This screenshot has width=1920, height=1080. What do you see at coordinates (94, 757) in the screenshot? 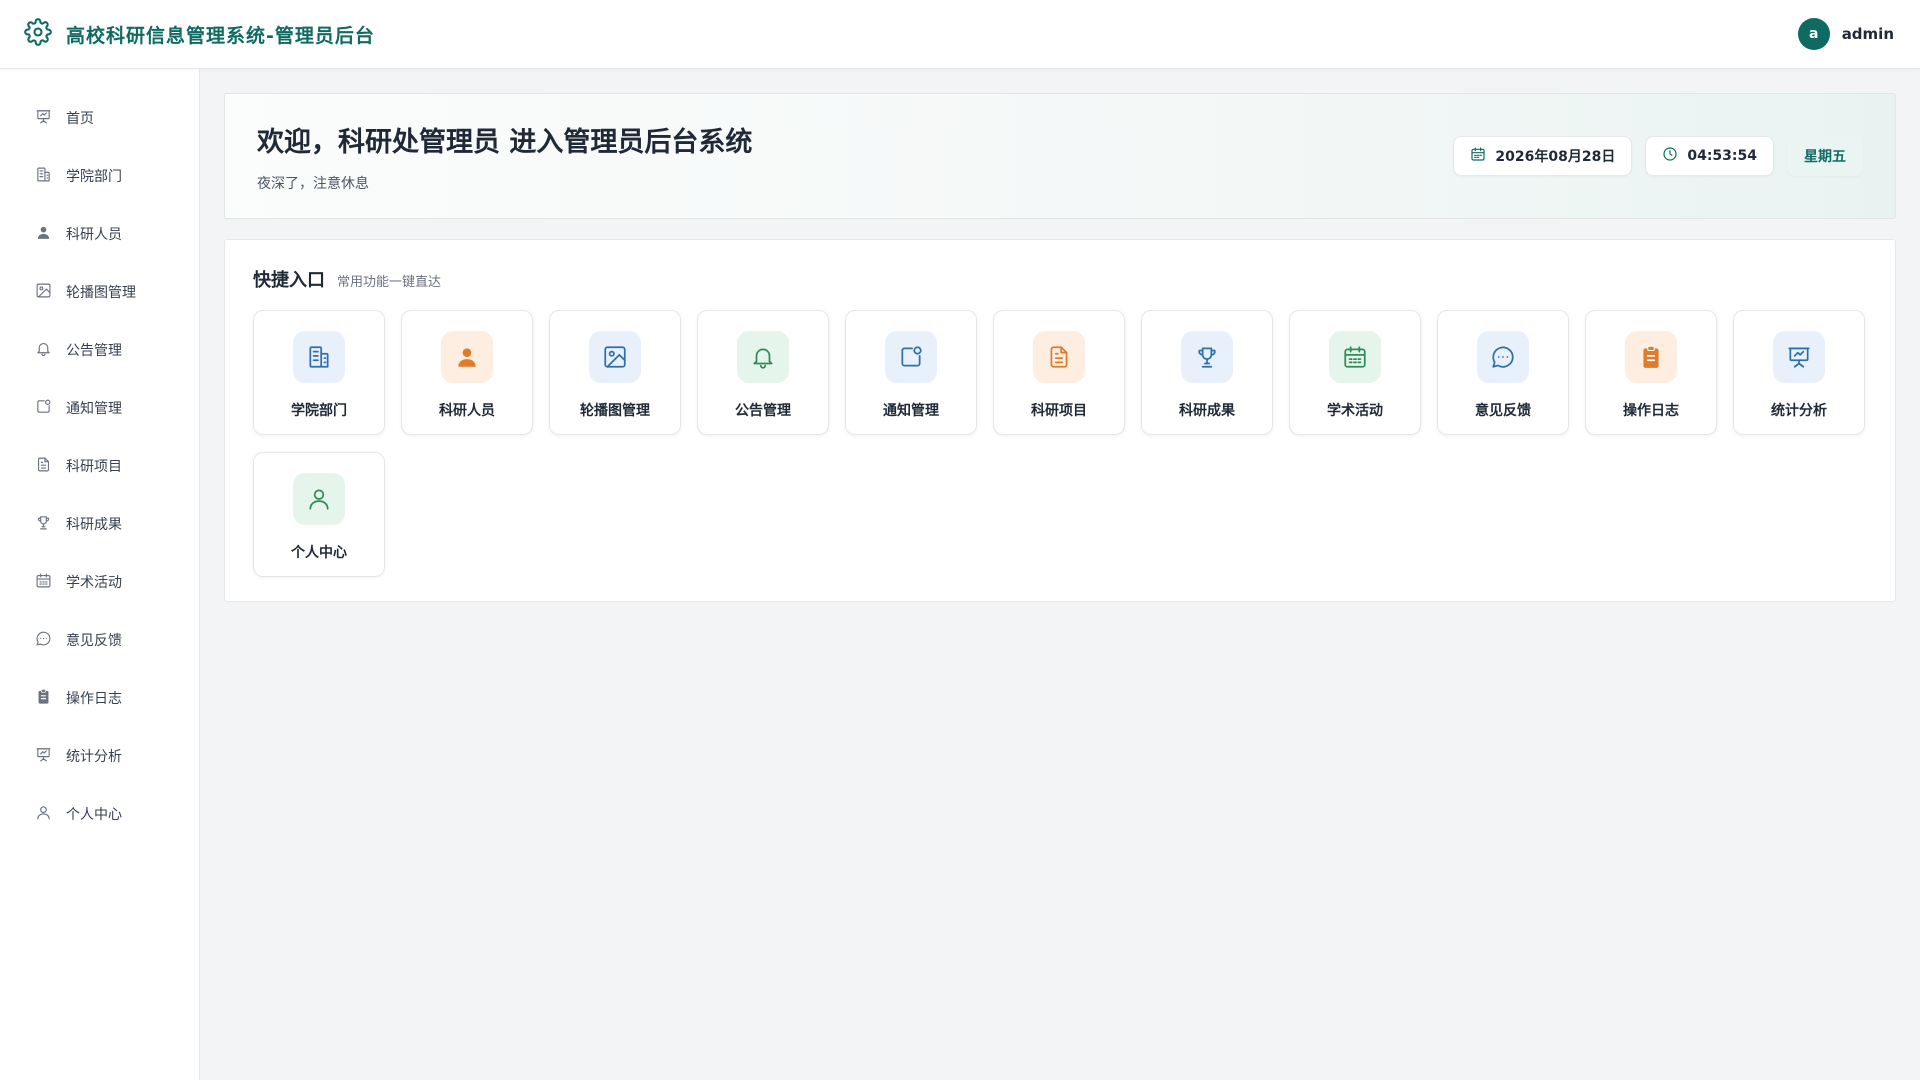
I see `sidebar-item-label: 统计分析` at bounding box center [94, 757].